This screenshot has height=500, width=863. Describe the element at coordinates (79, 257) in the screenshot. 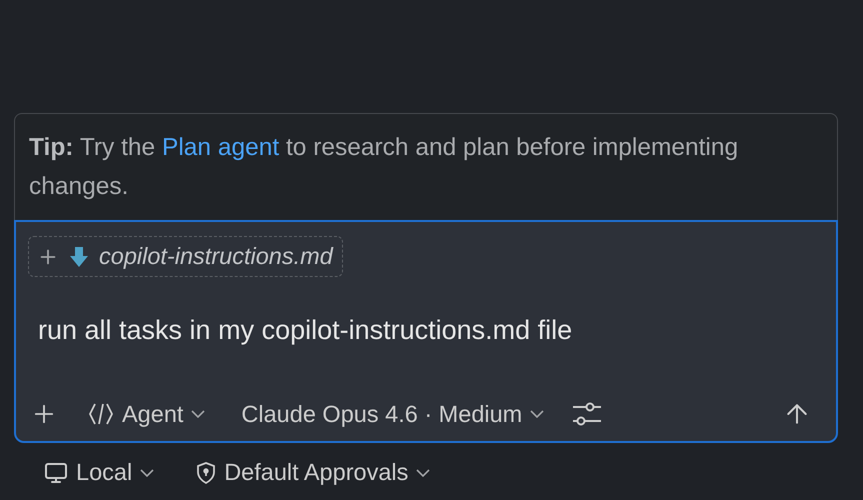

I see `down-arrow-icon` at that location.